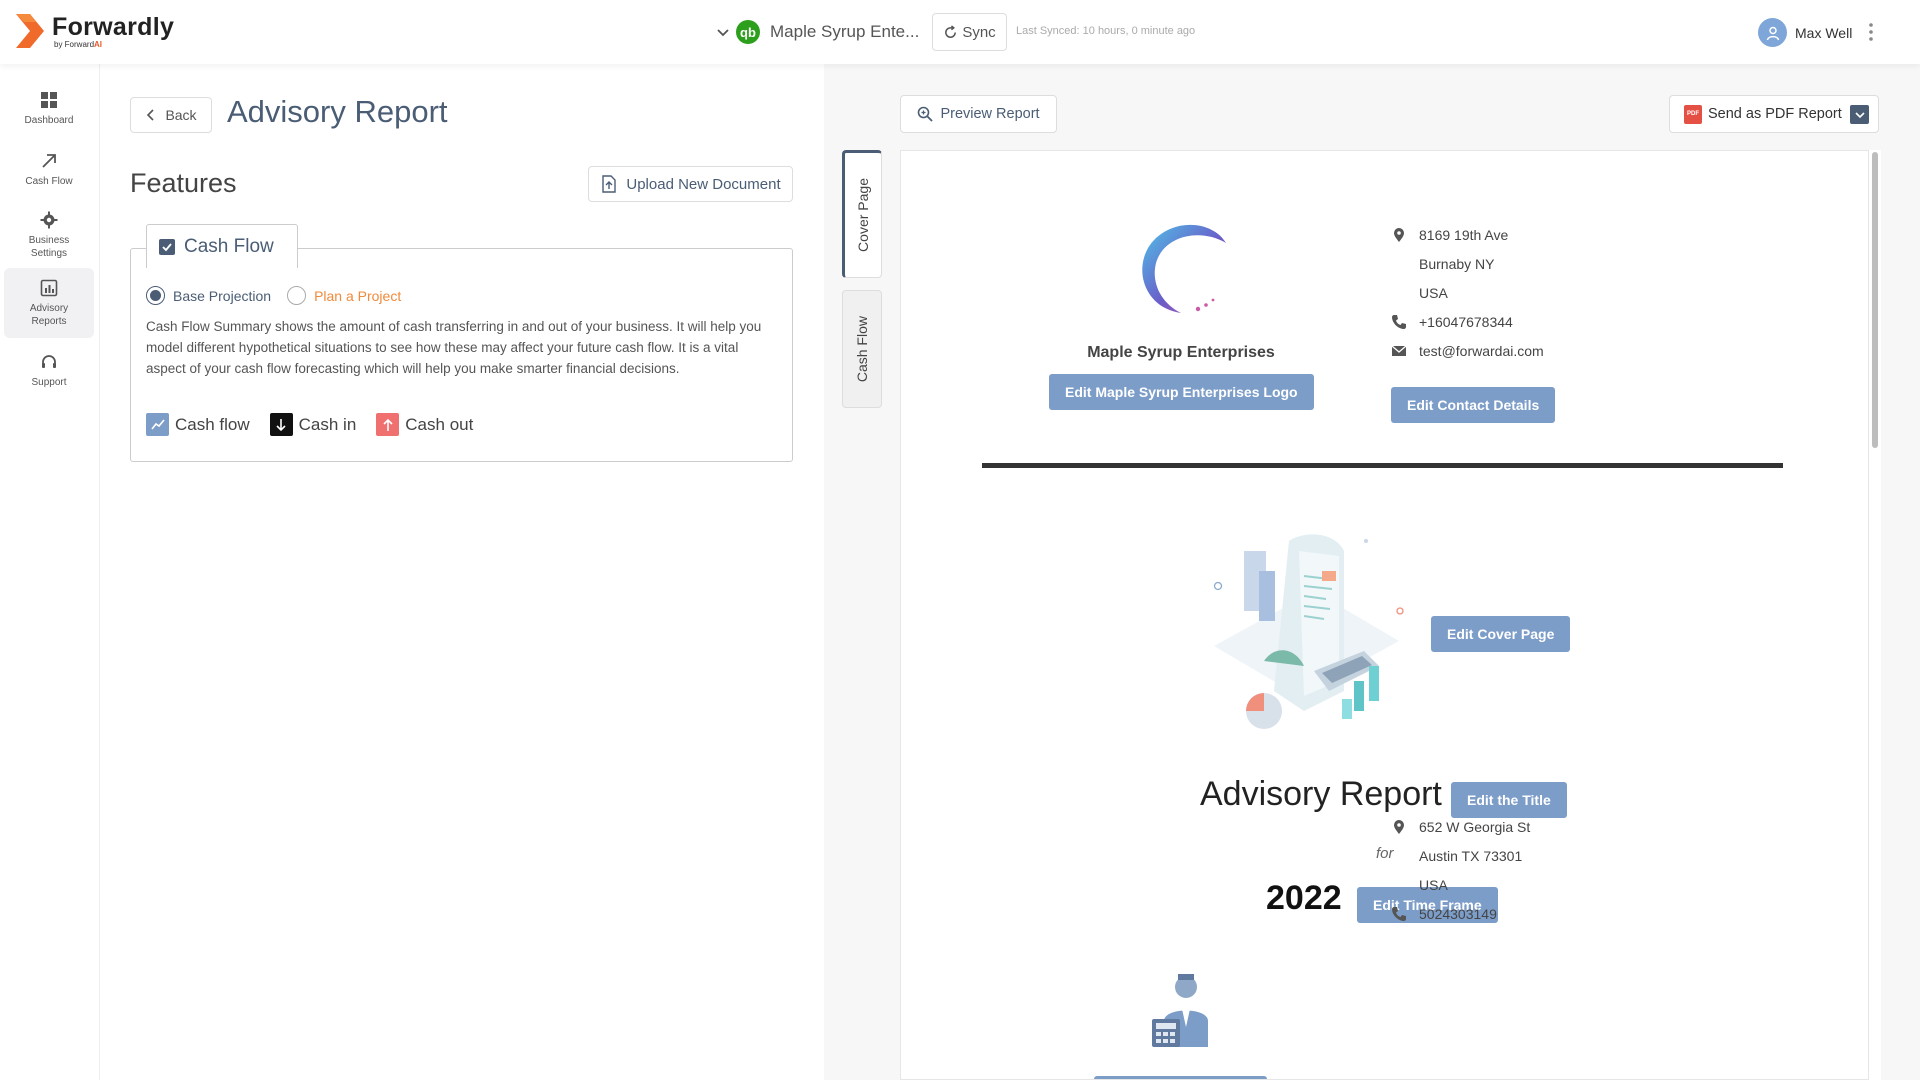 The height and width of the screenshot is (1080, 1920). Describe the element at coordinates (49, 170) in the screenshot. I see `sidebar-item-cash-flow: Cash Flow` at that location.